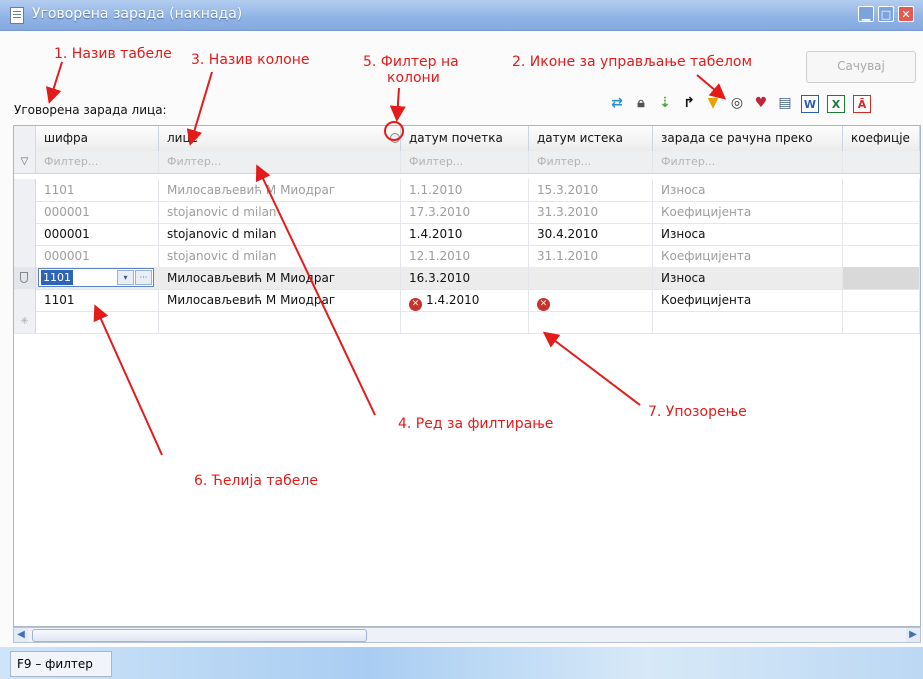  Describe the element at coordinates (711, 87) in the screenshot. I see `arrow-toolbar-icons` at that location.